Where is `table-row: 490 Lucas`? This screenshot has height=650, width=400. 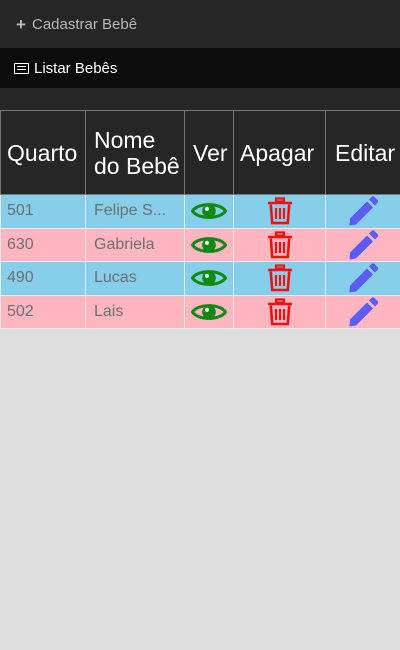 table-row: 490 Lucas is located at coordinates (200, 278).